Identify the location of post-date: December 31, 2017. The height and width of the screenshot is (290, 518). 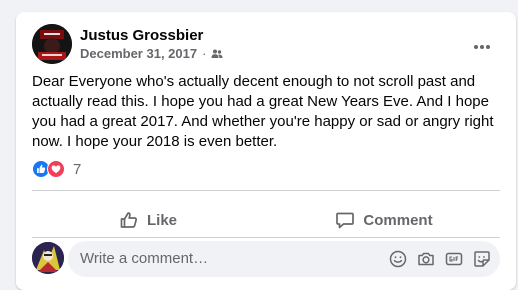
(138, 53).